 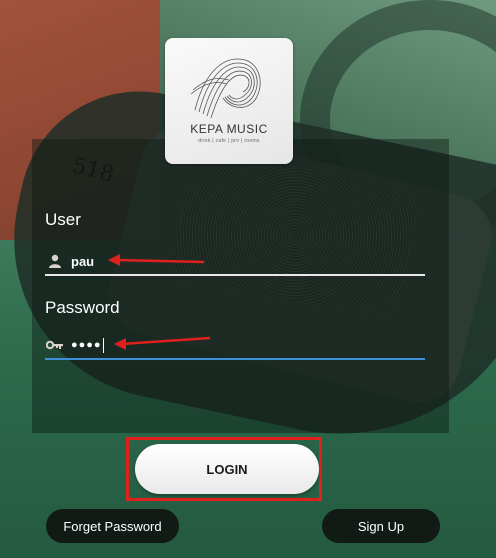 What do you see at coordinates (82, 307) in the screenshot?
I see `password-label: Password` at bounding box center [82, 307].